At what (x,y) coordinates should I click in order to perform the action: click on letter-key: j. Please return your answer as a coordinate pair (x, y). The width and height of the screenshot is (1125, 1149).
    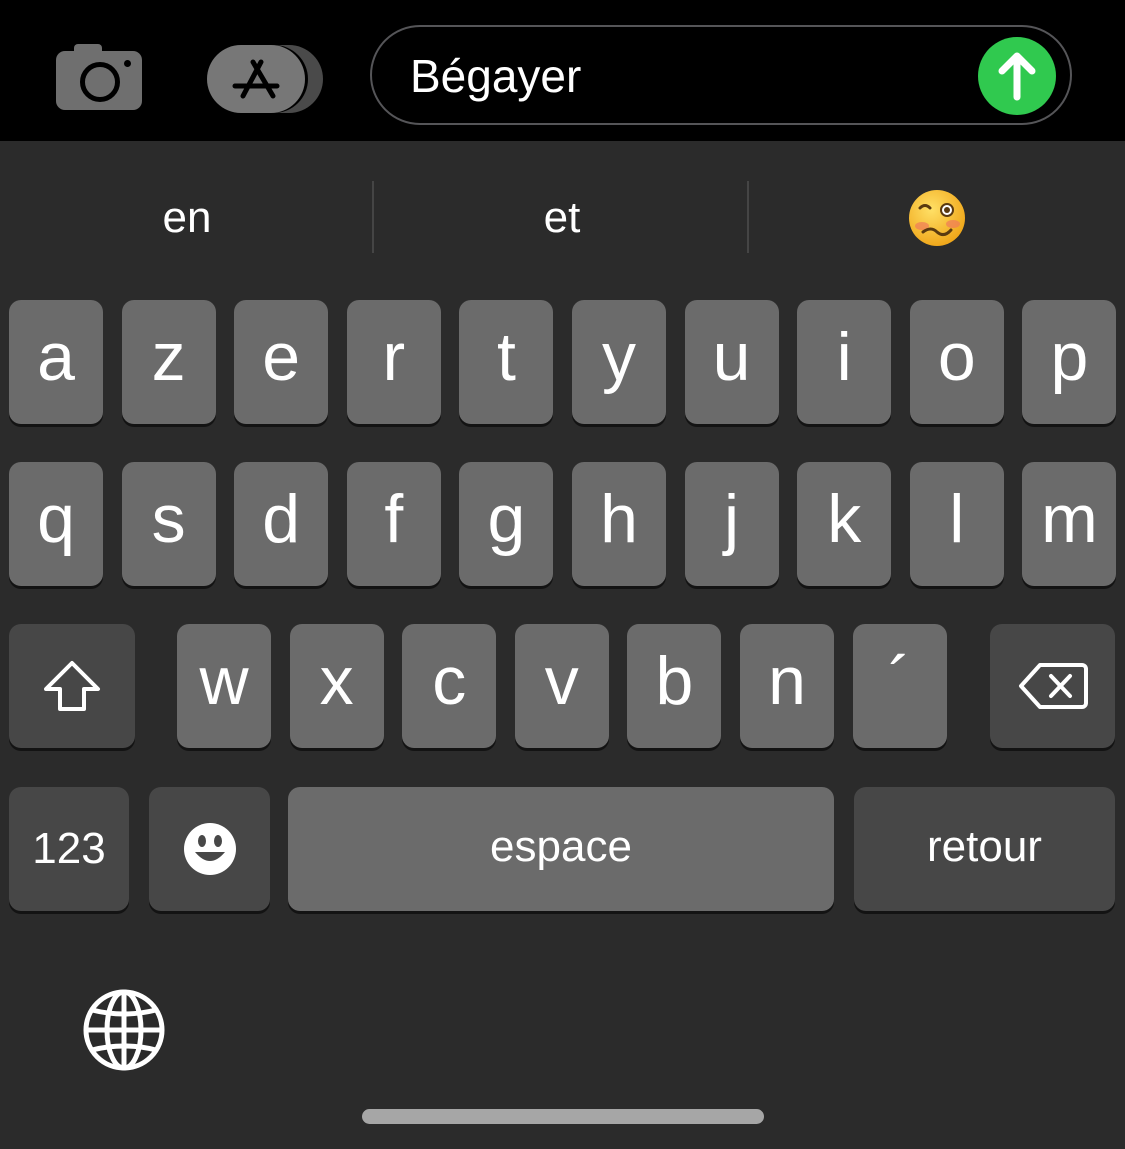
    Looking at the image, I should click on (731, 524).